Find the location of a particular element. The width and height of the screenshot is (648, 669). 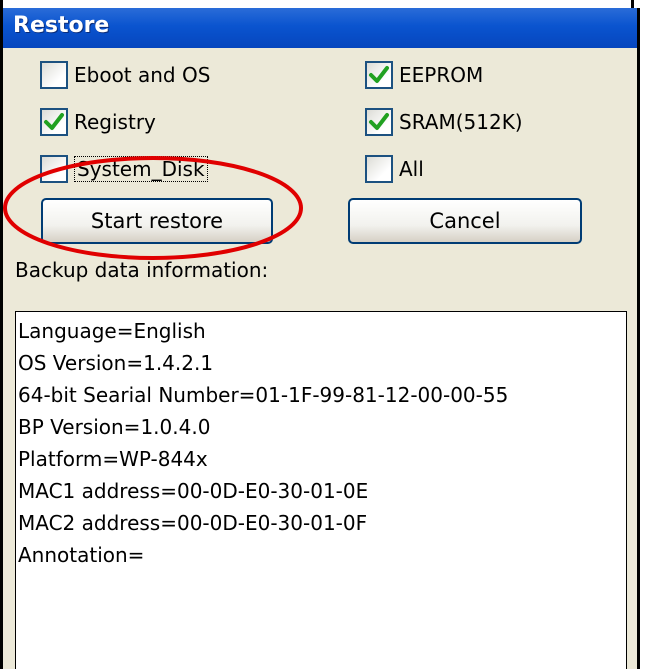

eboot-os-checkbox: Eboot and OS is located at coordinates (125, 75).